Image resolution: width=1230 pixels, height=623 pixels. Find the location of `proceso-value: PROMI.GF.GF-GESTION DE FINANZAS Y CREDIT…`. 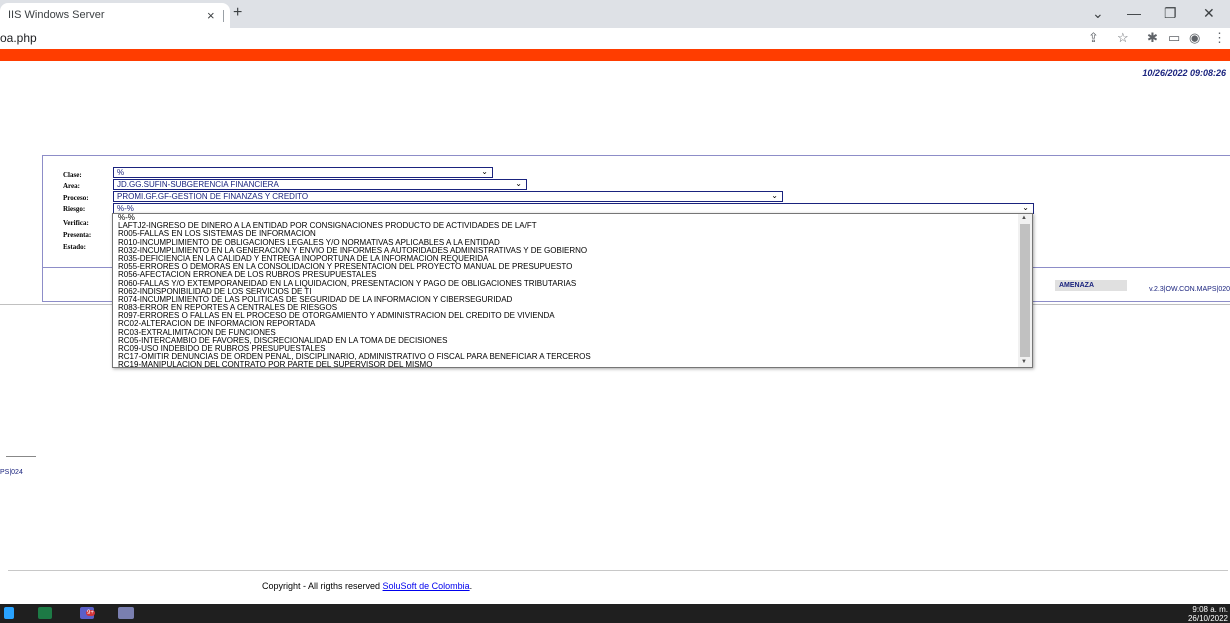

proceso-value: PROMI.GF.GF-GESTION DE FINANZAS Y CREDIT… is located at coordinates (213, 196).